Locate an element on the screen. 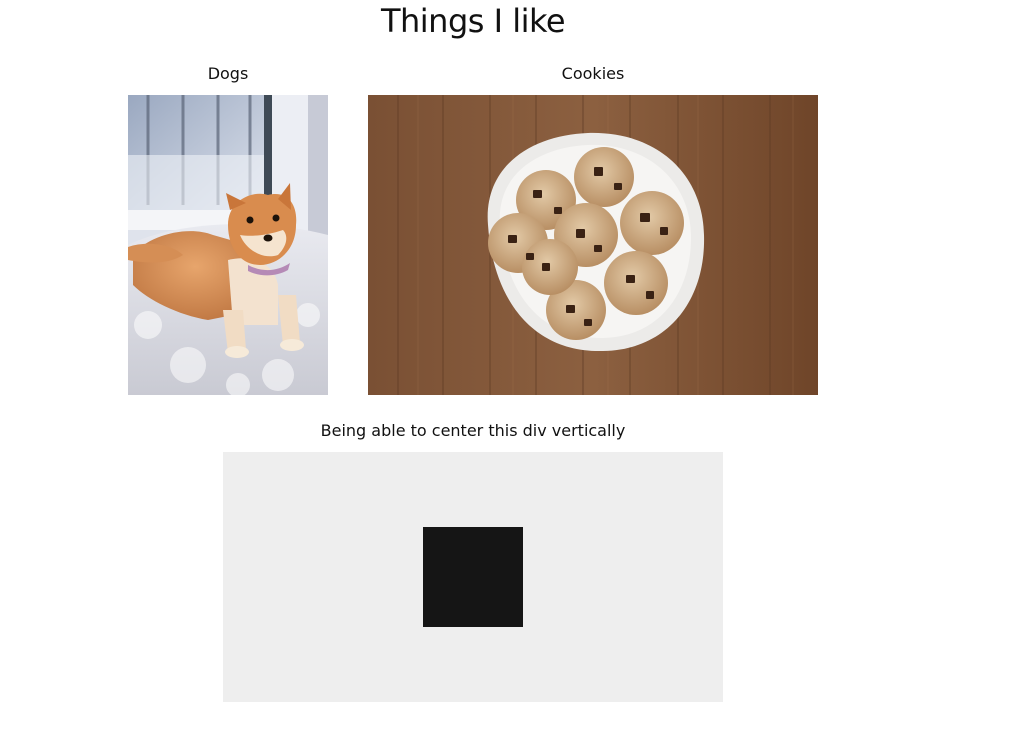 The image size is (1009, 735). dogs-caption: Dogs is located at coordinates (228, 73).